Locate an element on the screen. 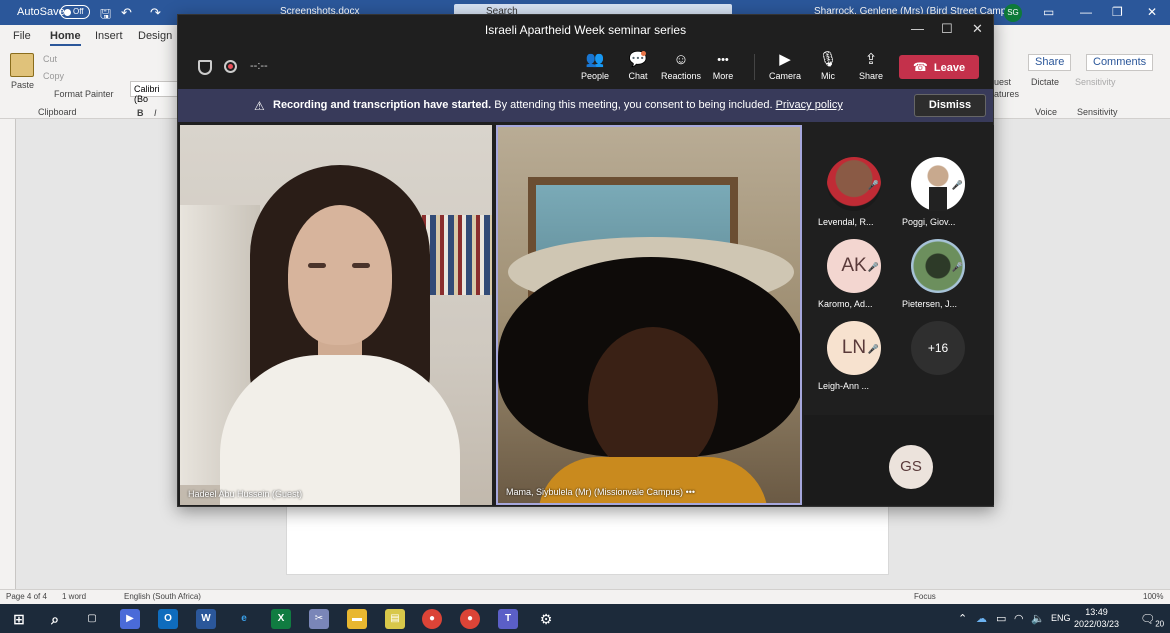  word-icon: W is located at coordinates (206, 619).